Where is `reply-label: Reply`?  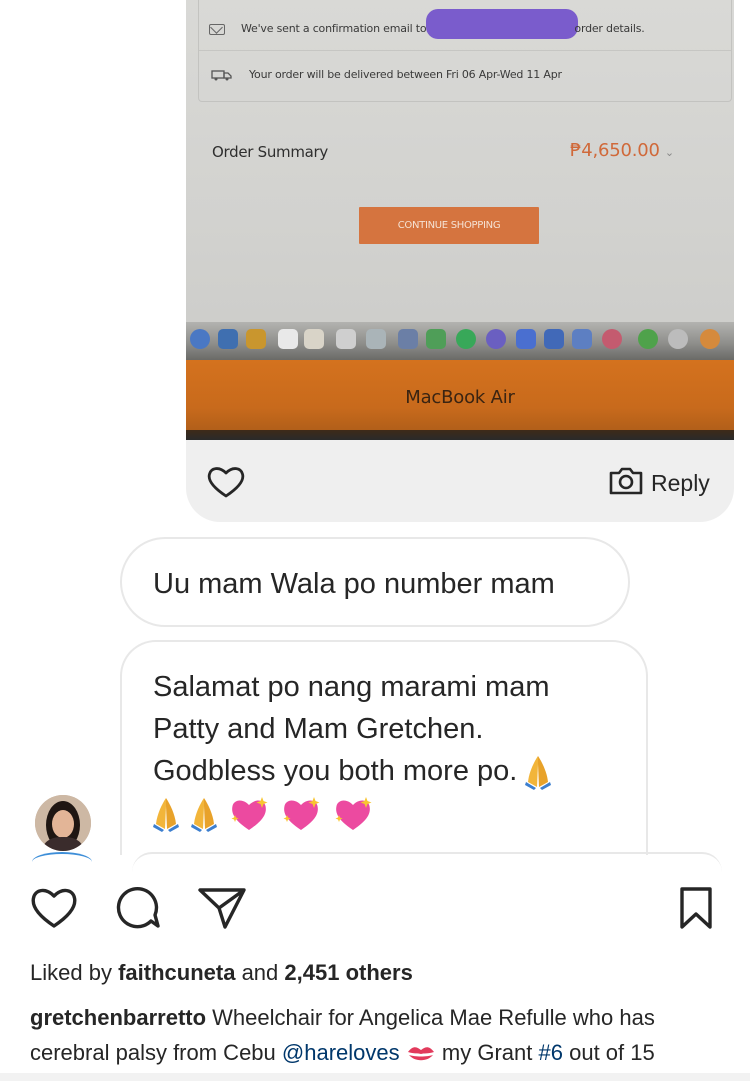
reply-label: Reply is located at coordinates (680, 482).